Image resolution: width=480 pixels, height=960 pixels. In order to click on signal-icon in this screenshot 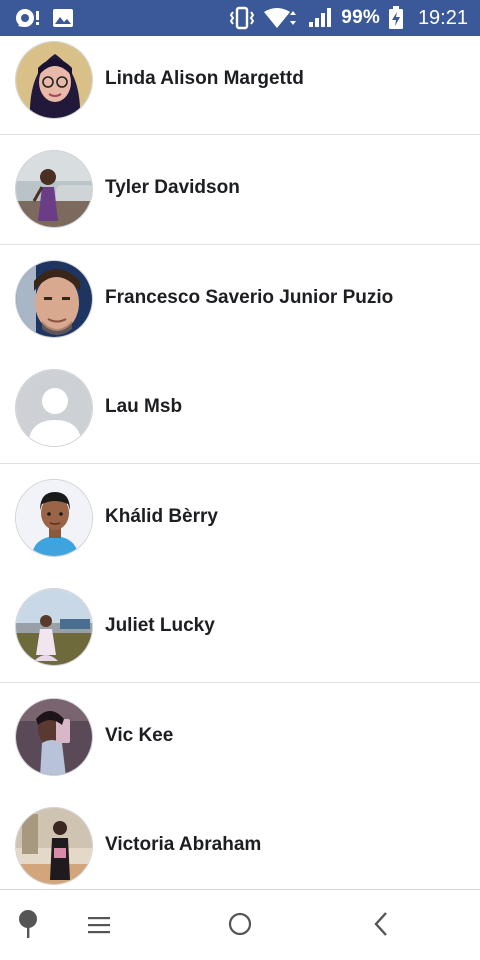, I will do `click(320, 18)`.